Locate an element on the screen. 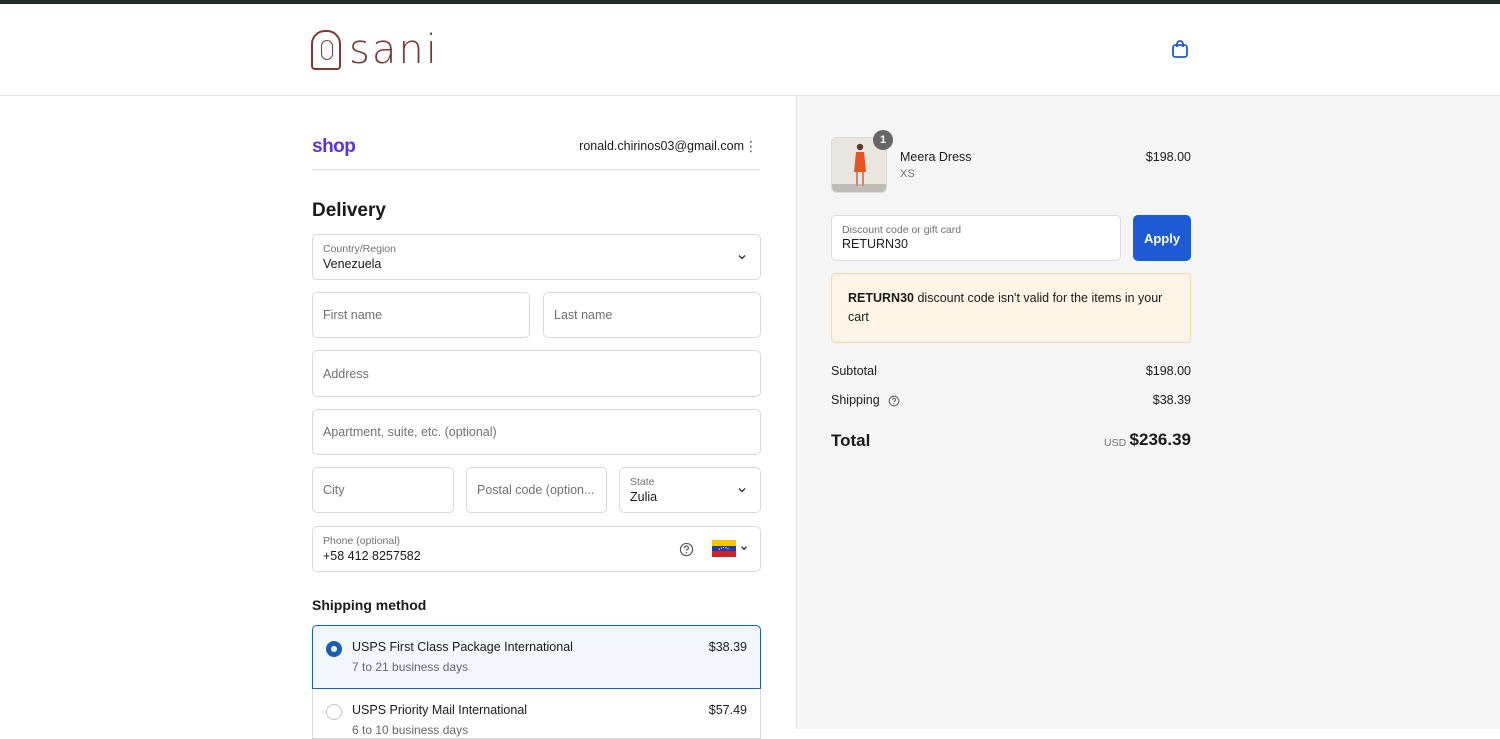 This screenshot has width=1500, height=739. city-placeholder: City is located at coordinates (334, 490).